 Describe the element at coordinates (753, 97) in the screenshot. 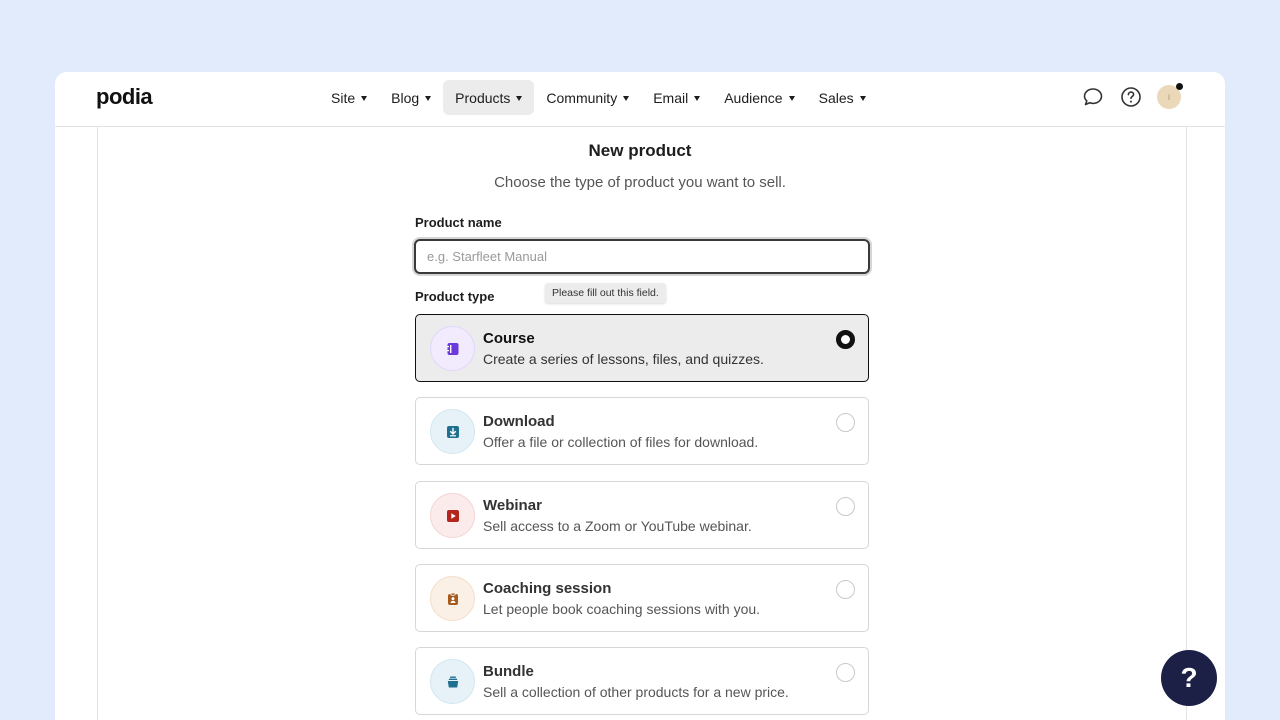

I see `nav-item-label: Audience` at that location.